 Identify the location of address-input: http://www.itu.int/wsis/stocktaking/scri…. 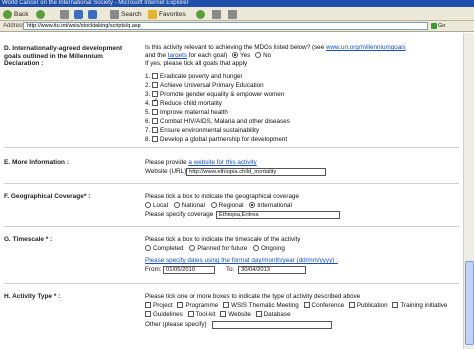
(225, 26).